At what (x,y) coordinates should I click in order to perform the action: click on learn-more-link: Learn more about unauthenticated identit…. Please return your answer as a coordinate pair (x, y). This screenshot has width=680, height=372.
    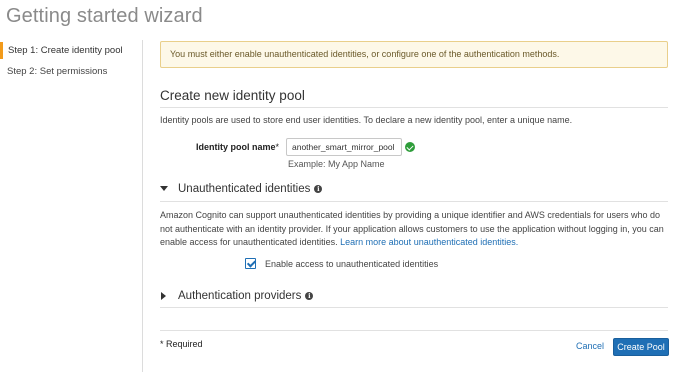
    Looking at the image, I should click on (429, 242).